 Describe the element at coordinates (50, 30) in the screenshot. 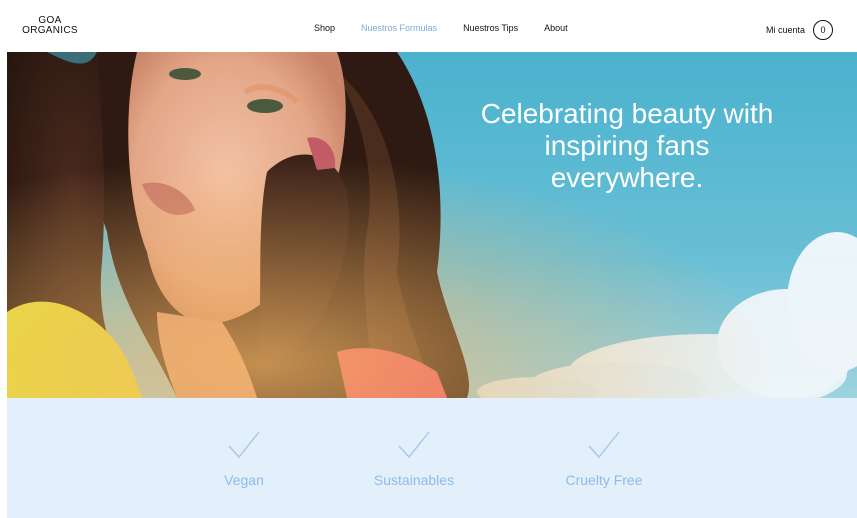

I see `logo-line-2: ORGANICS` at that location.